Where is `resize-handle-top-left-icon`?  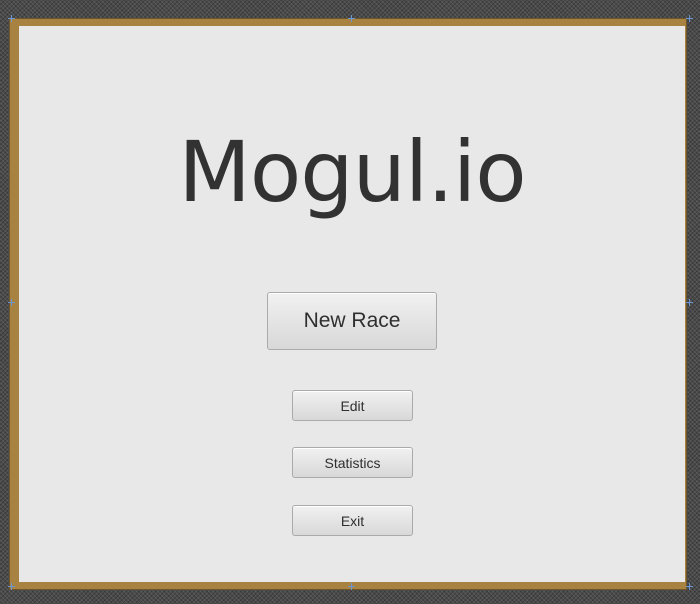 resize-handle-top-left-icon is located at coordinates (11, 18).